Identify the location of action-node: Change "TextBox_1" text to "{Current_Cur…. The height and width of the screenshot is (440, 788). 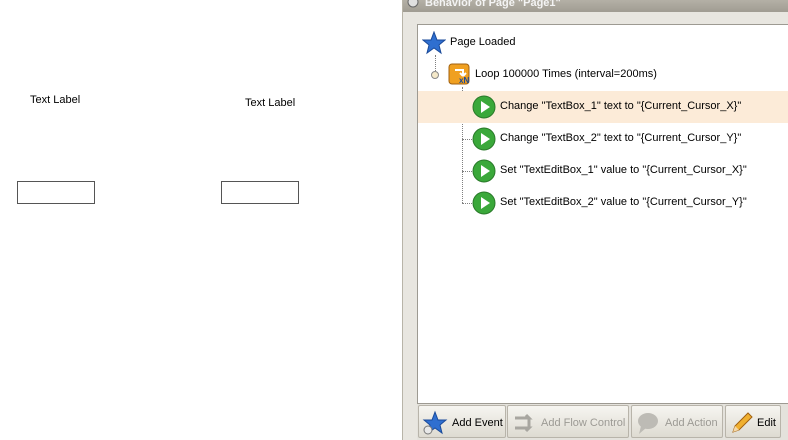
(603, 107).